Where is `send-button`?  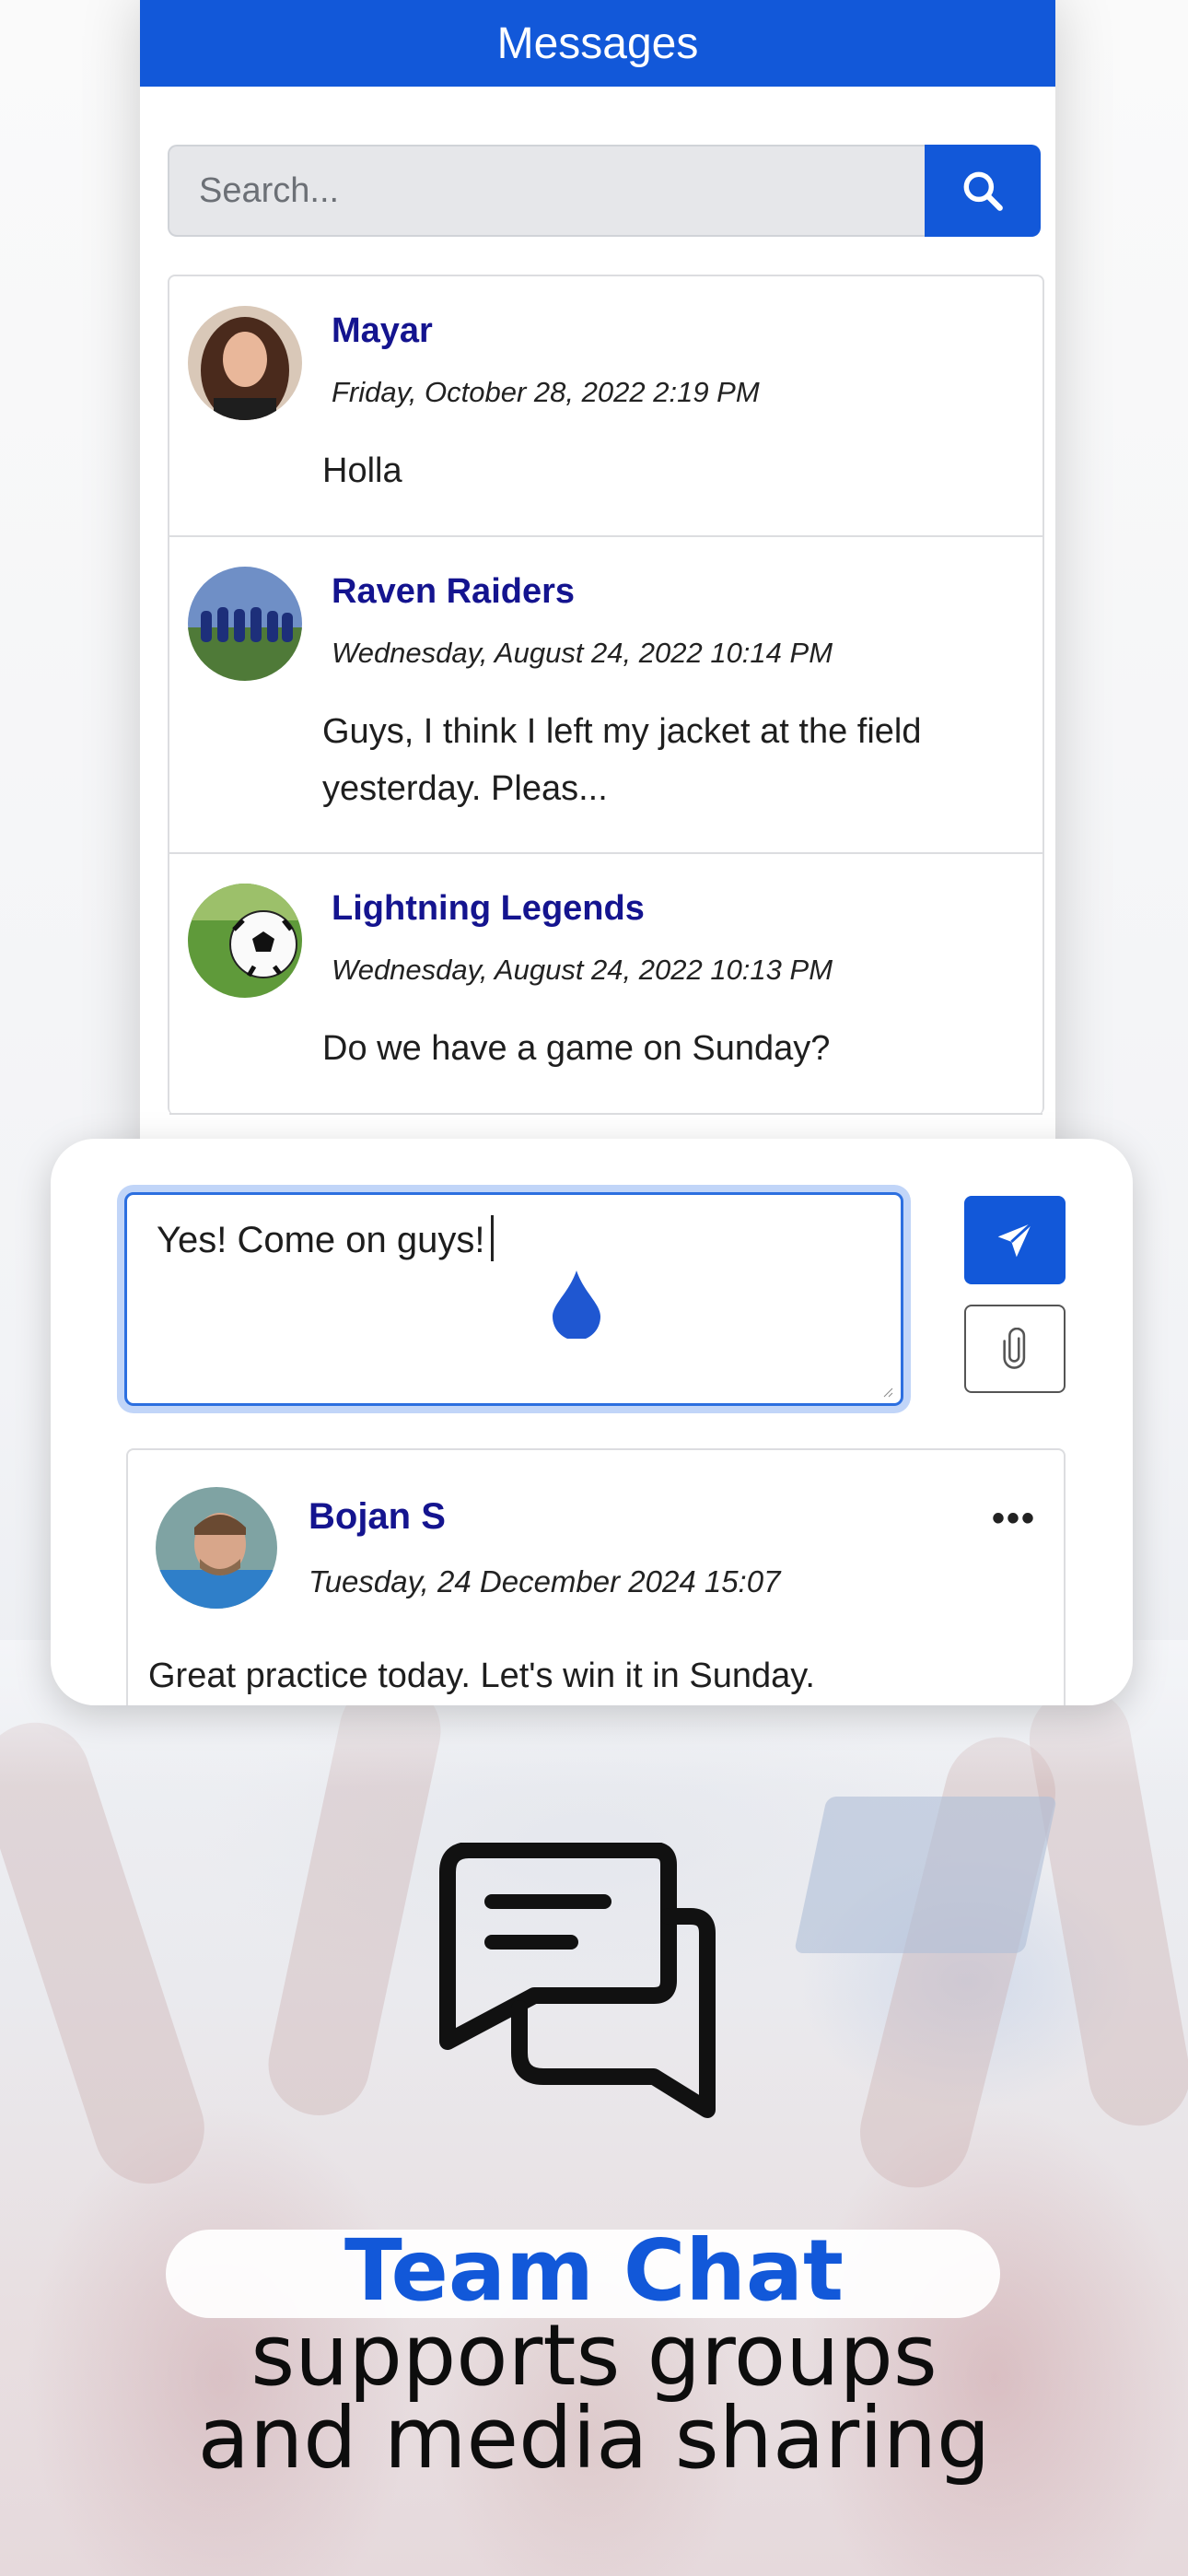
send-button is located at coordinates (1015, 1240).